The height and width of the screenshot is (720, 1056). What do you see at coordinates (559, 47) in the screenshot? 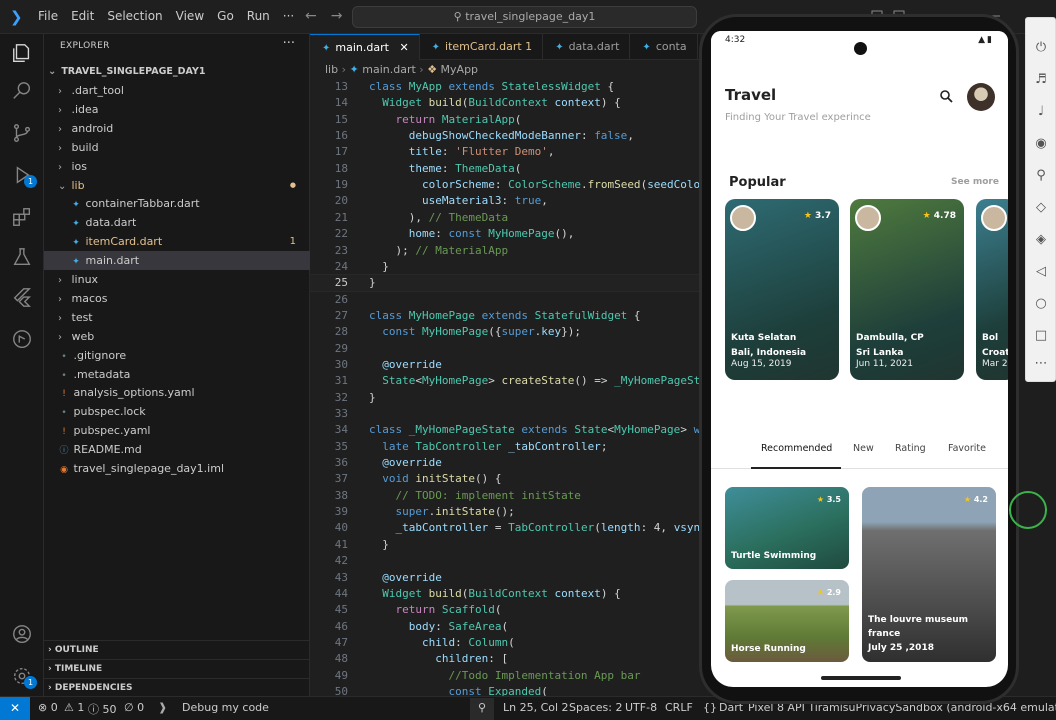
I see `dart-file-icon: ✦` at bounding box center [559, 47].